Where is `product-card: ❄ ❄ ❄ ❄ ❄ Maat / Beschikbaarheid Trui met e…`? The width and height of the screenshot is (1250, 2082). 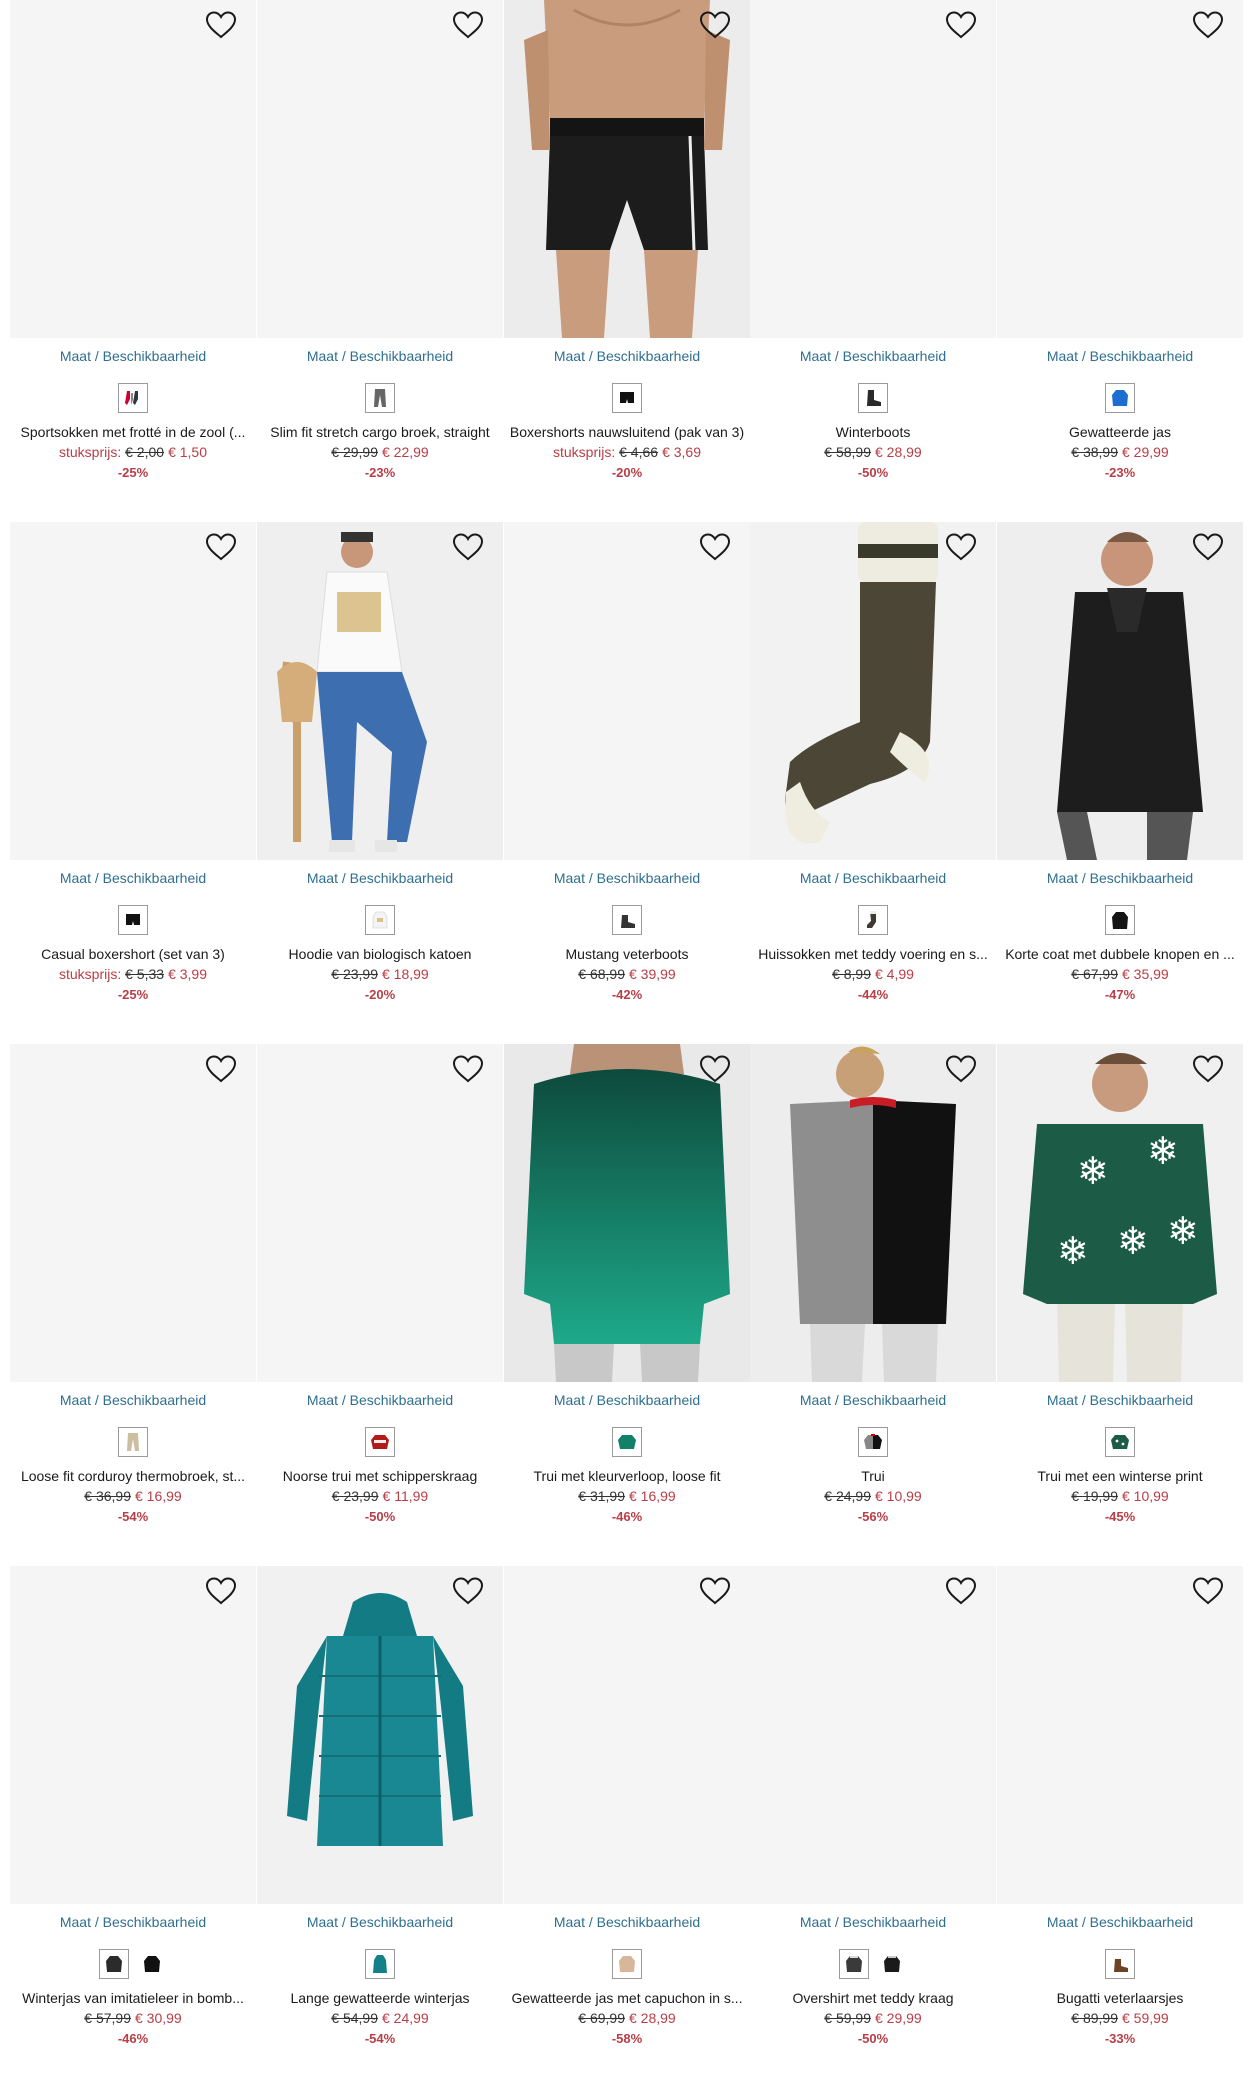 product-card: ❄ ❄ ❄ ❄ ❄ Maat / Beschikbaarheid Trui met e… is located at coordinates (1120, 1304).